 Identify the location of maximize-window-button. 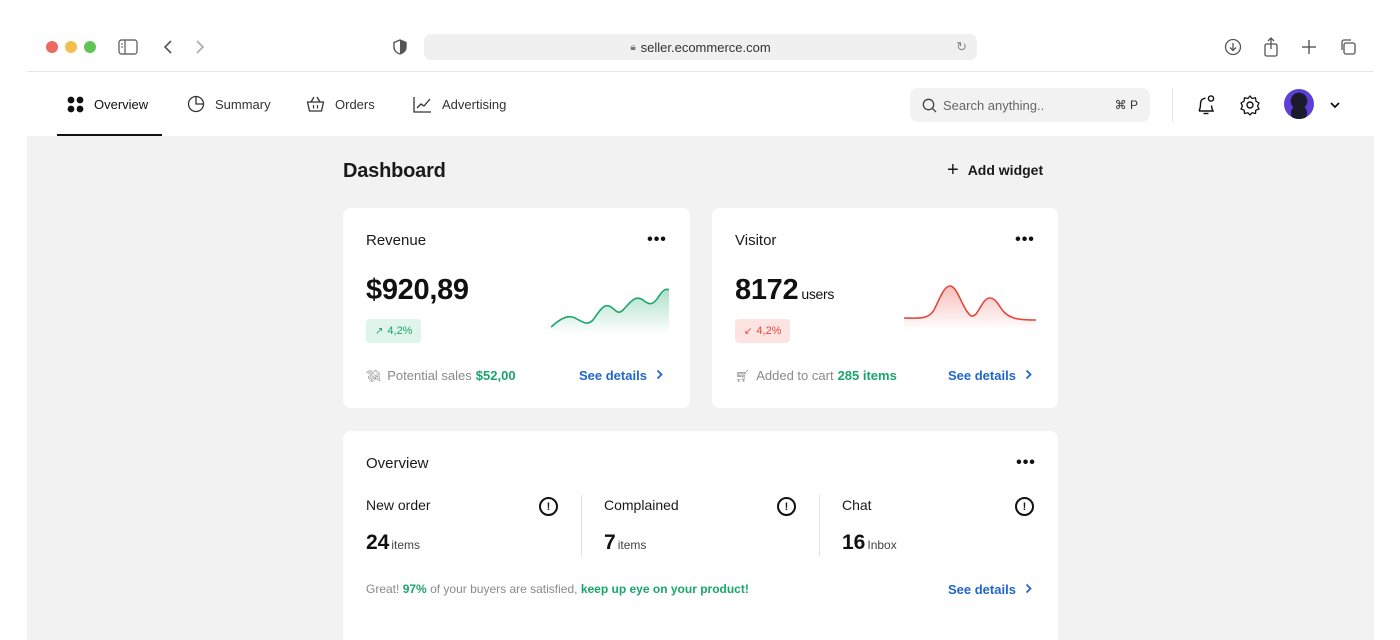
(90, 47).